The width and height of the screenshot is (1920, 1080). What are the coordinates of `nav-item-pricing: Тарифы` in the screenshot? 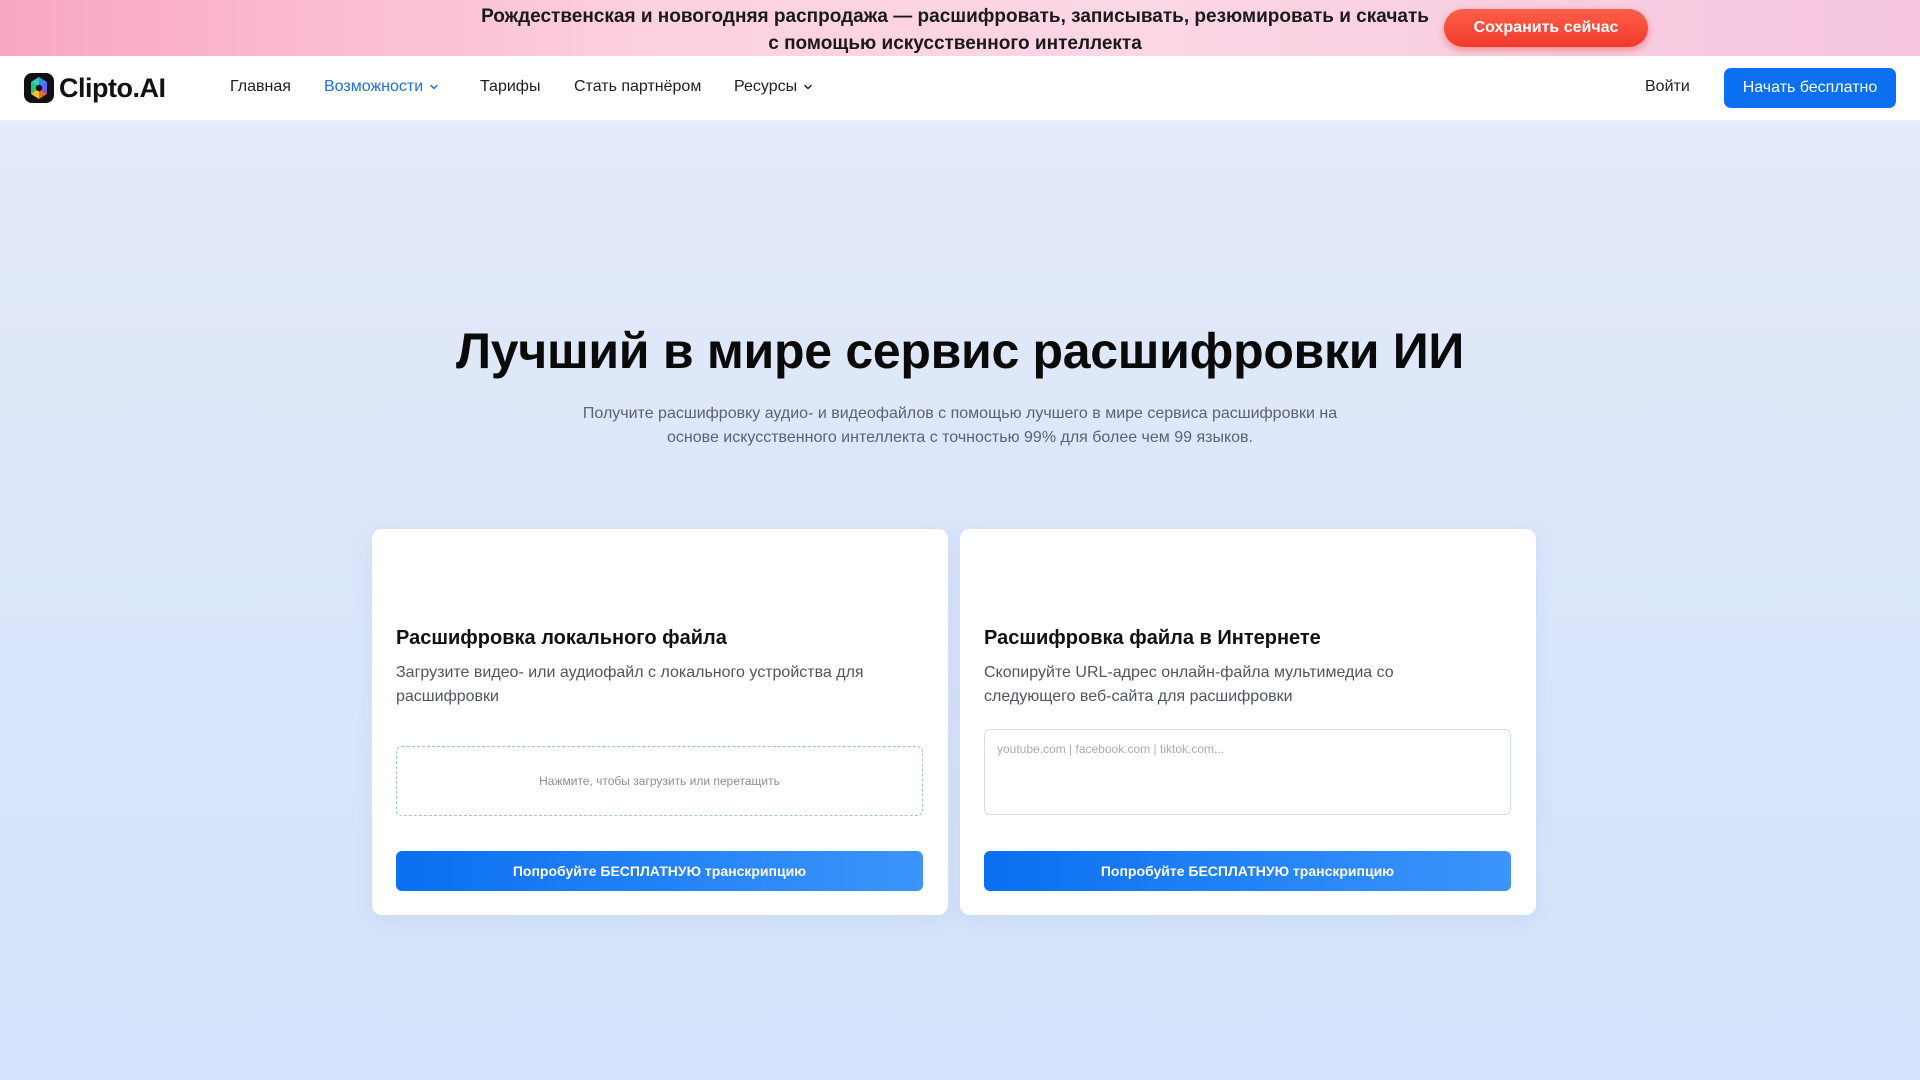 It's located at (510, 87).